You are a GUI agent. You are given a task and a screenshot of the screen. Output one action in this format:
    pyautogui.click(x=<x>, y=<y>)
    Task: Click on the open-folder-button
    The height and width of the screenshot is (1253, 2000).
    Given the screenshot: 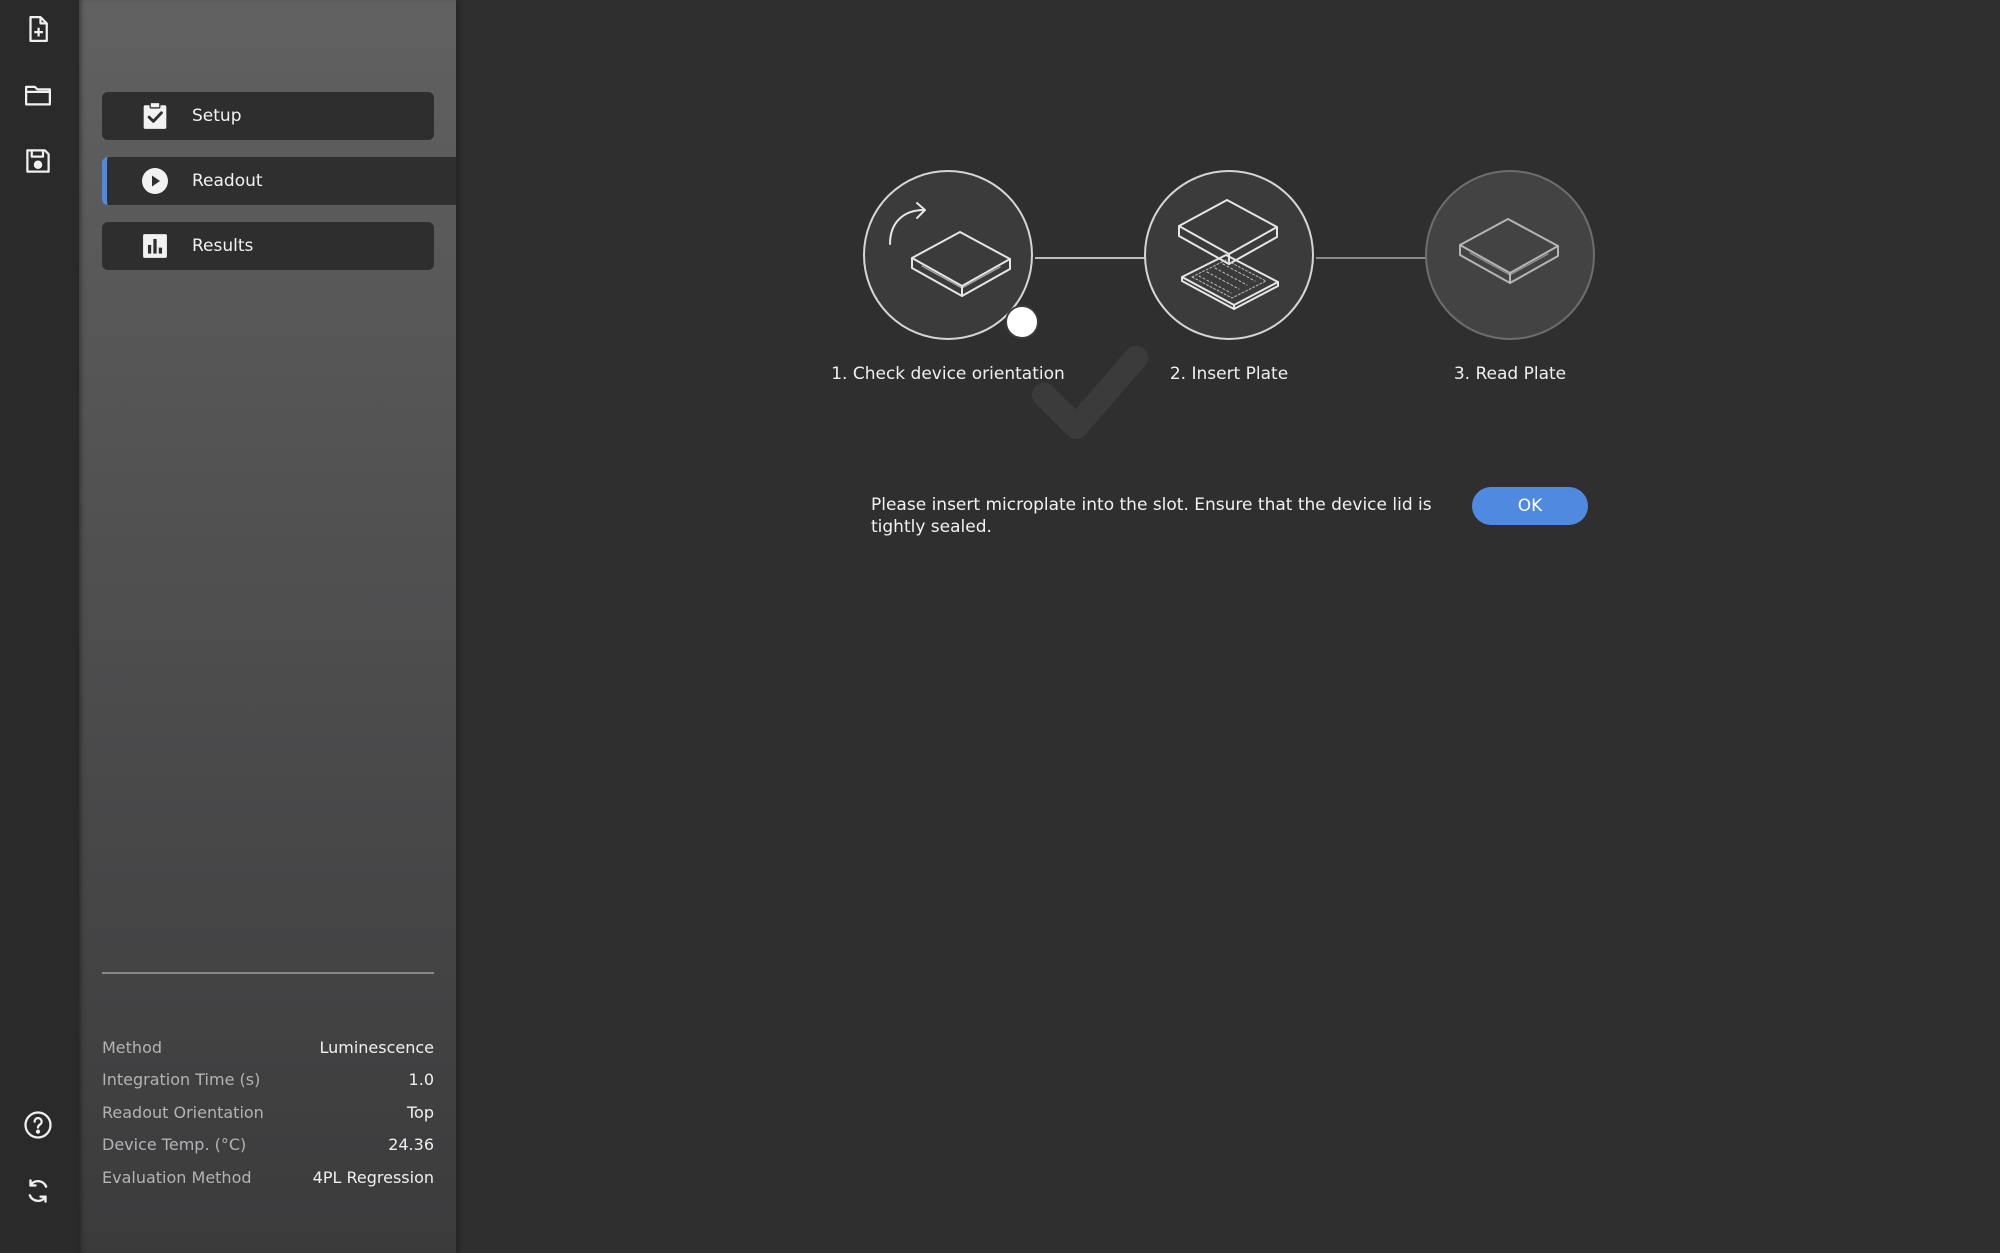 What is the action you would take?
    pyautogui.click(x=38, y=95)
    